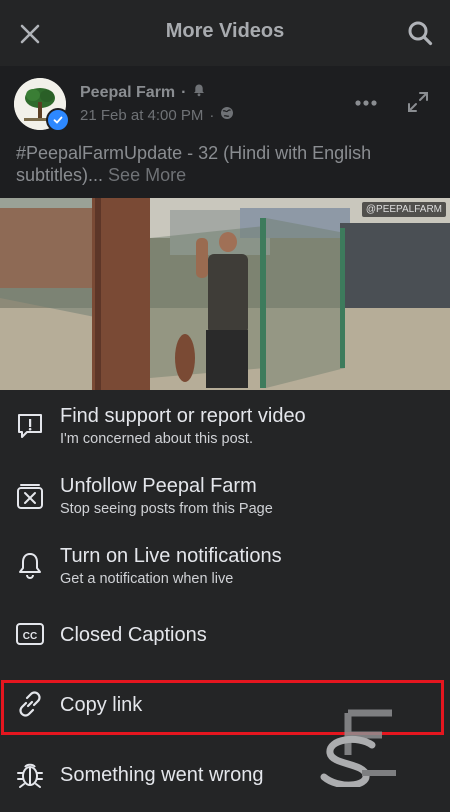 Image resolution: width=450 pixels, height=812 pixels. I want to click on post-author: Peepal Farm ·, so click(143, 92).